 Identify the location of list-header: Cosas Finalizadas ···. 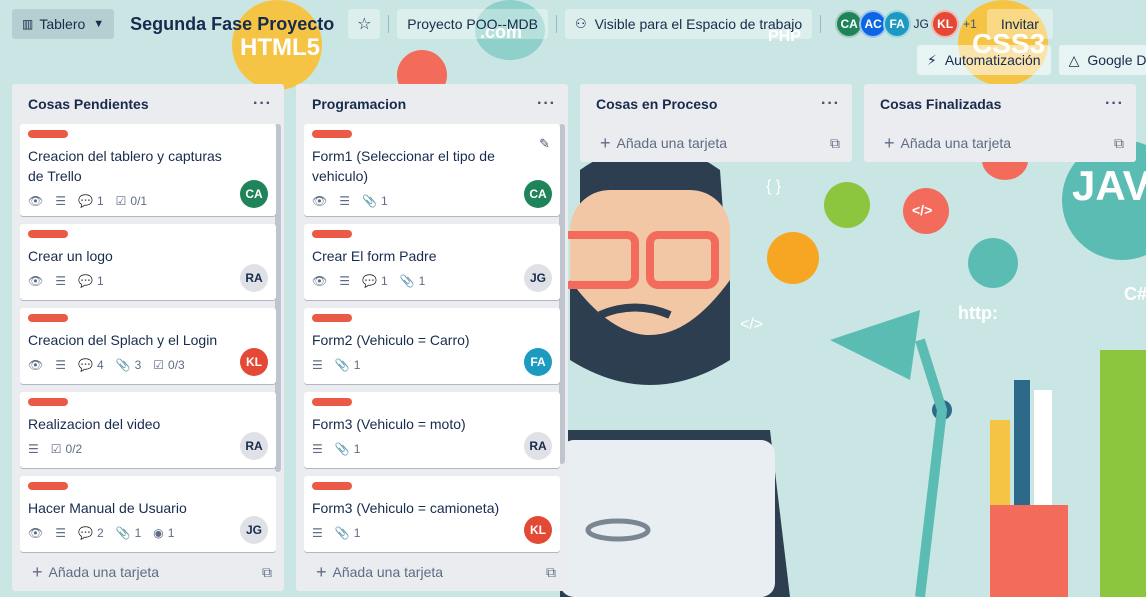
(1000, 104).